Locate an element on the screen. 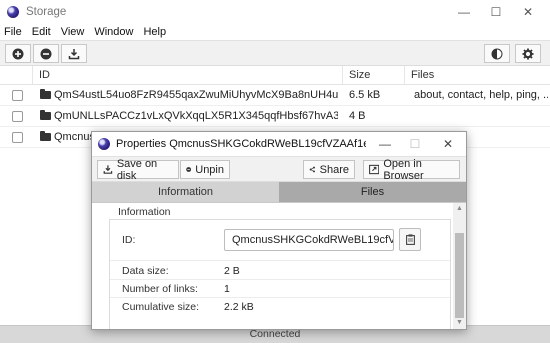 Image resolution: width=550 pixels, height=343 pixels. open-in-browser-button: Open in Browser is located at coordinates (411, 169).